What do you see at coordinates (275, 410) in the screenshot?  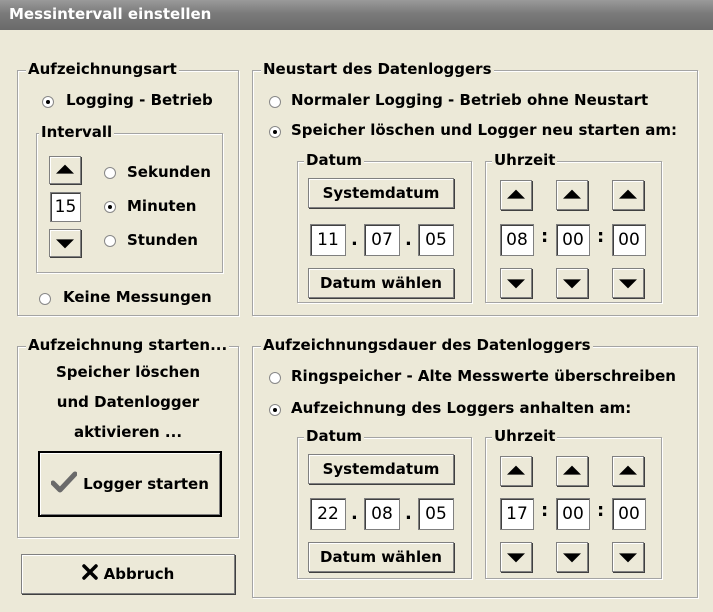 I see `anhalten-radio` at bounding box center [275, 410].